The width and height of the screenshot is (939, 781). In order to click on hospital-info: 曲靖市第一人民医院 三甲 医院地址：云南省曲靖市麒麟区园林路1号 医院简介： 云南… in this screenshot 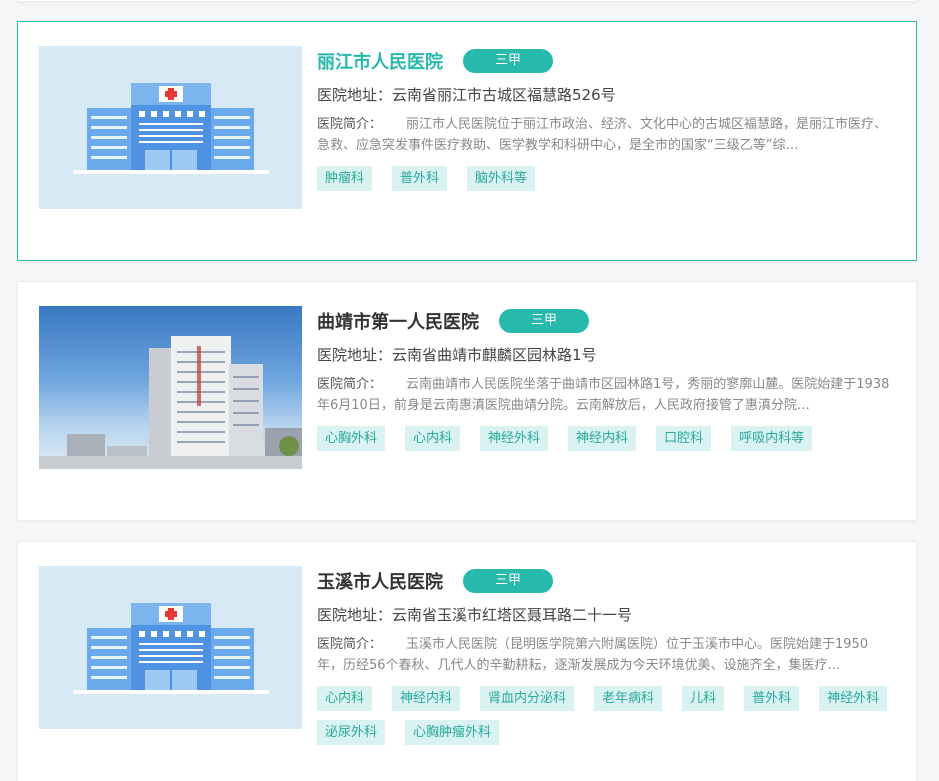, I will do `click(605, 378)`.